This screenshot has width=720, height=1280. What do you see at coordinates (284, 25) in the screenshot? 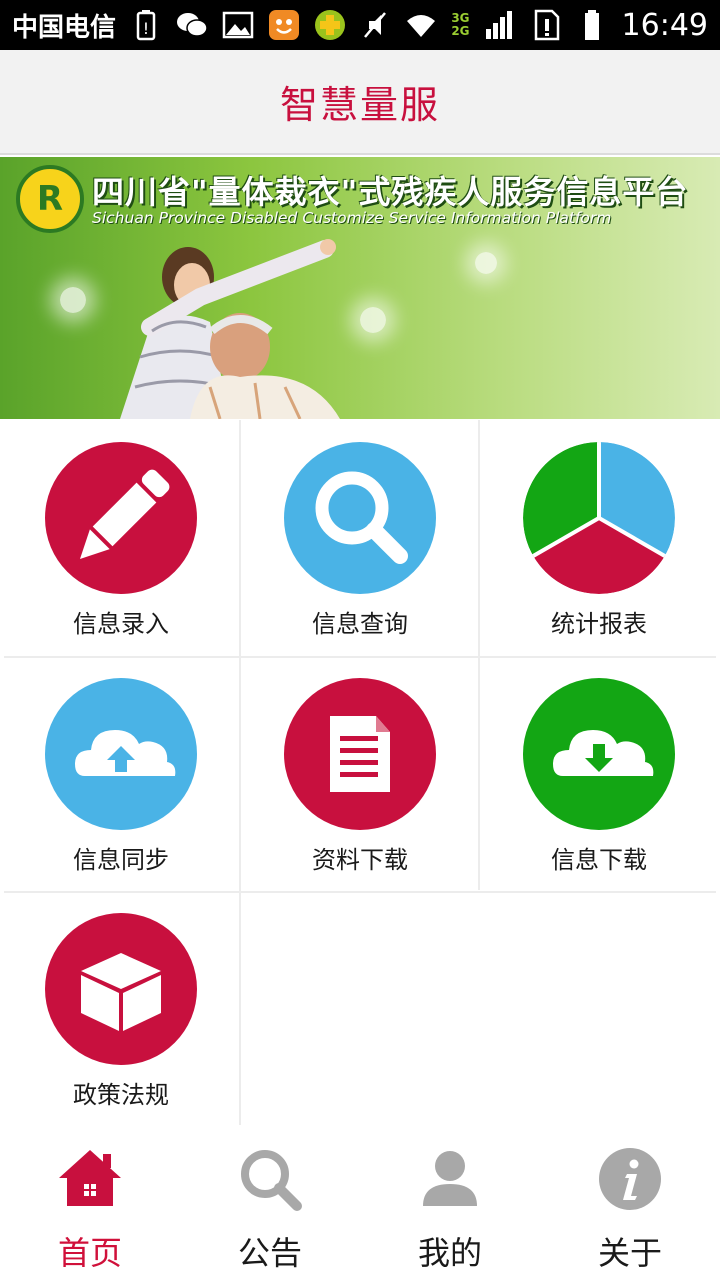
I see `app-face-icon` at bounding box center [284, 25].